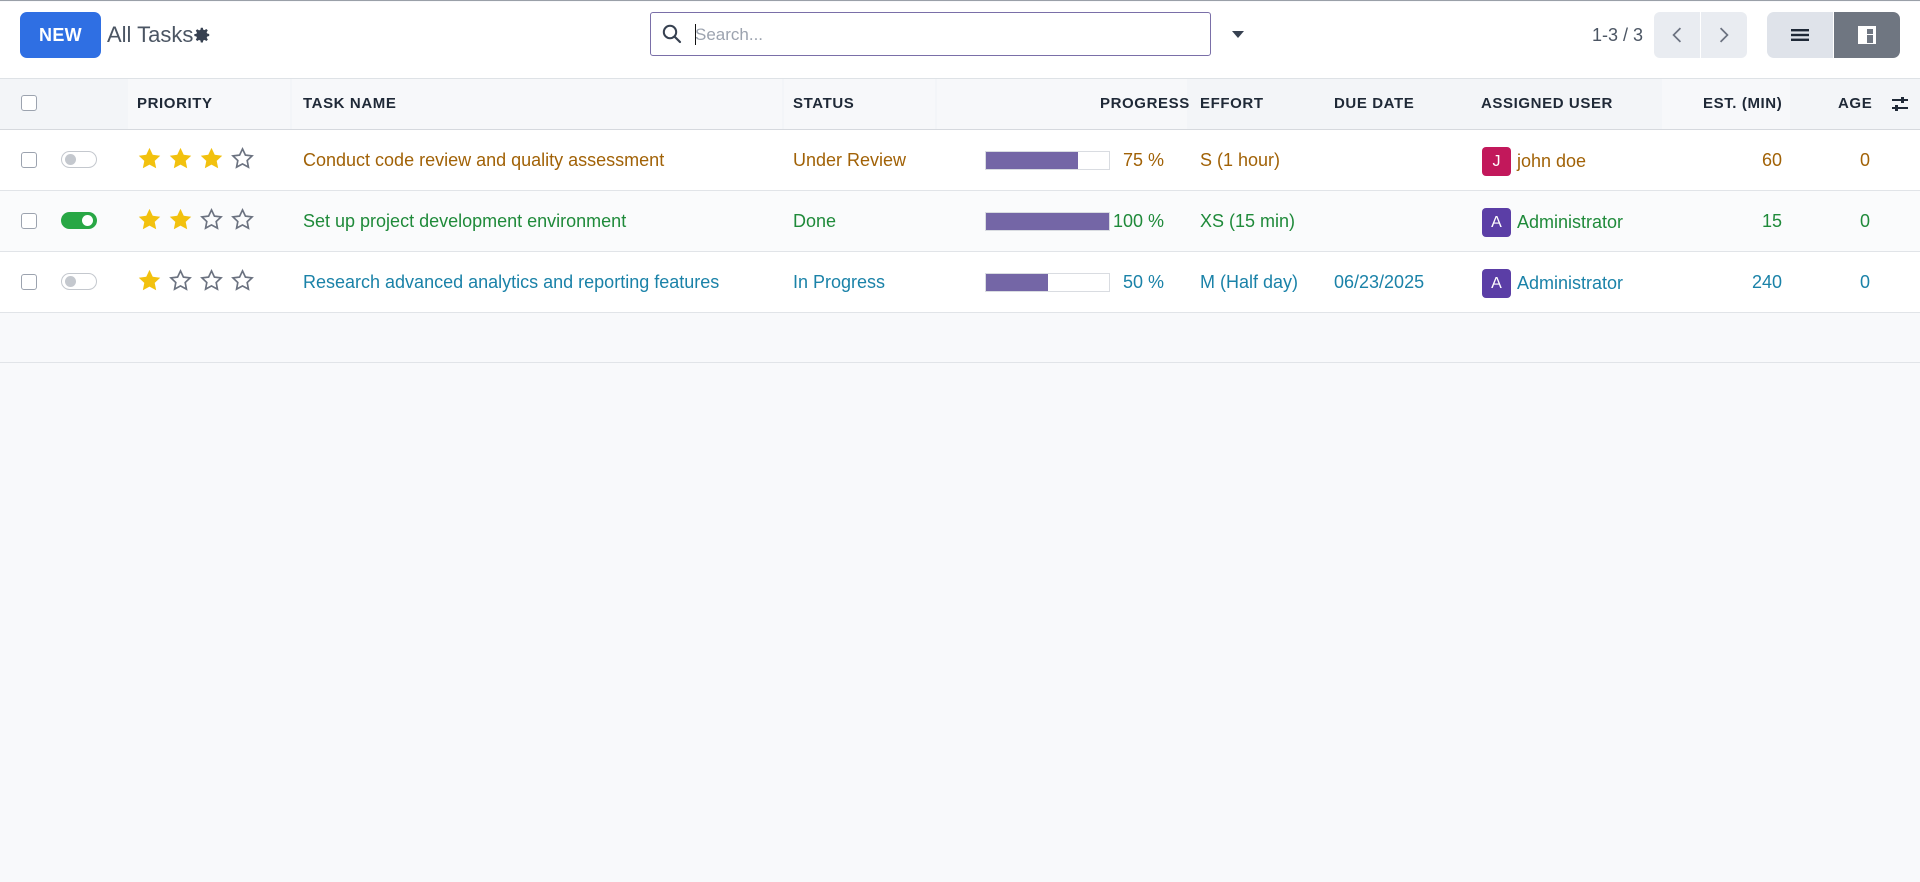  What do you see at coordinates (1742, 104) in the screenshot?
I see `column-header-est-min: EST. (MIN)` at bounding box center [1742, 104].